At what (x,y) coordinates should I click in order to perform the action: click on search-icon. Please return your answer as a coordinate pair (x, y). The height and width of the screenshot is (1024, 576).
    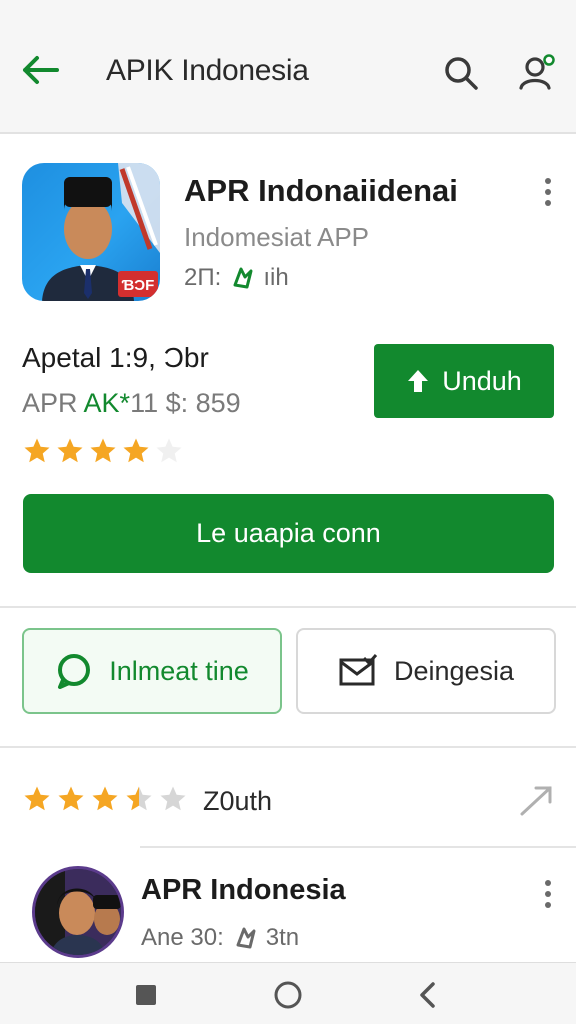
    Looking at the image, I should click on (461, 73).